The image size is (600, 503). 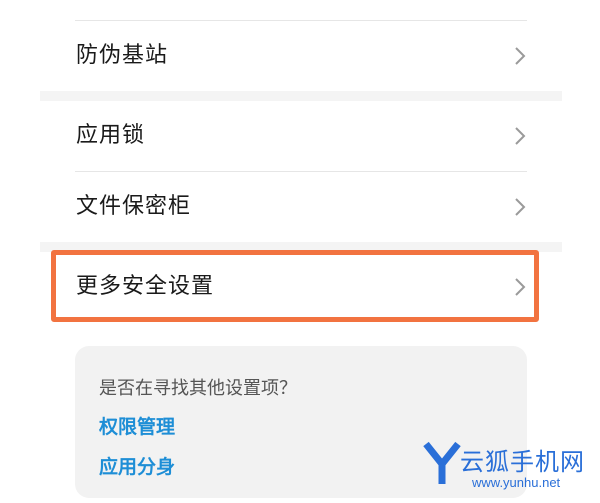 What do you see at coordinates (111, 135) in the screenshot?
I see `settings-row-label: 应用锁` at bounding box center [111, 135].